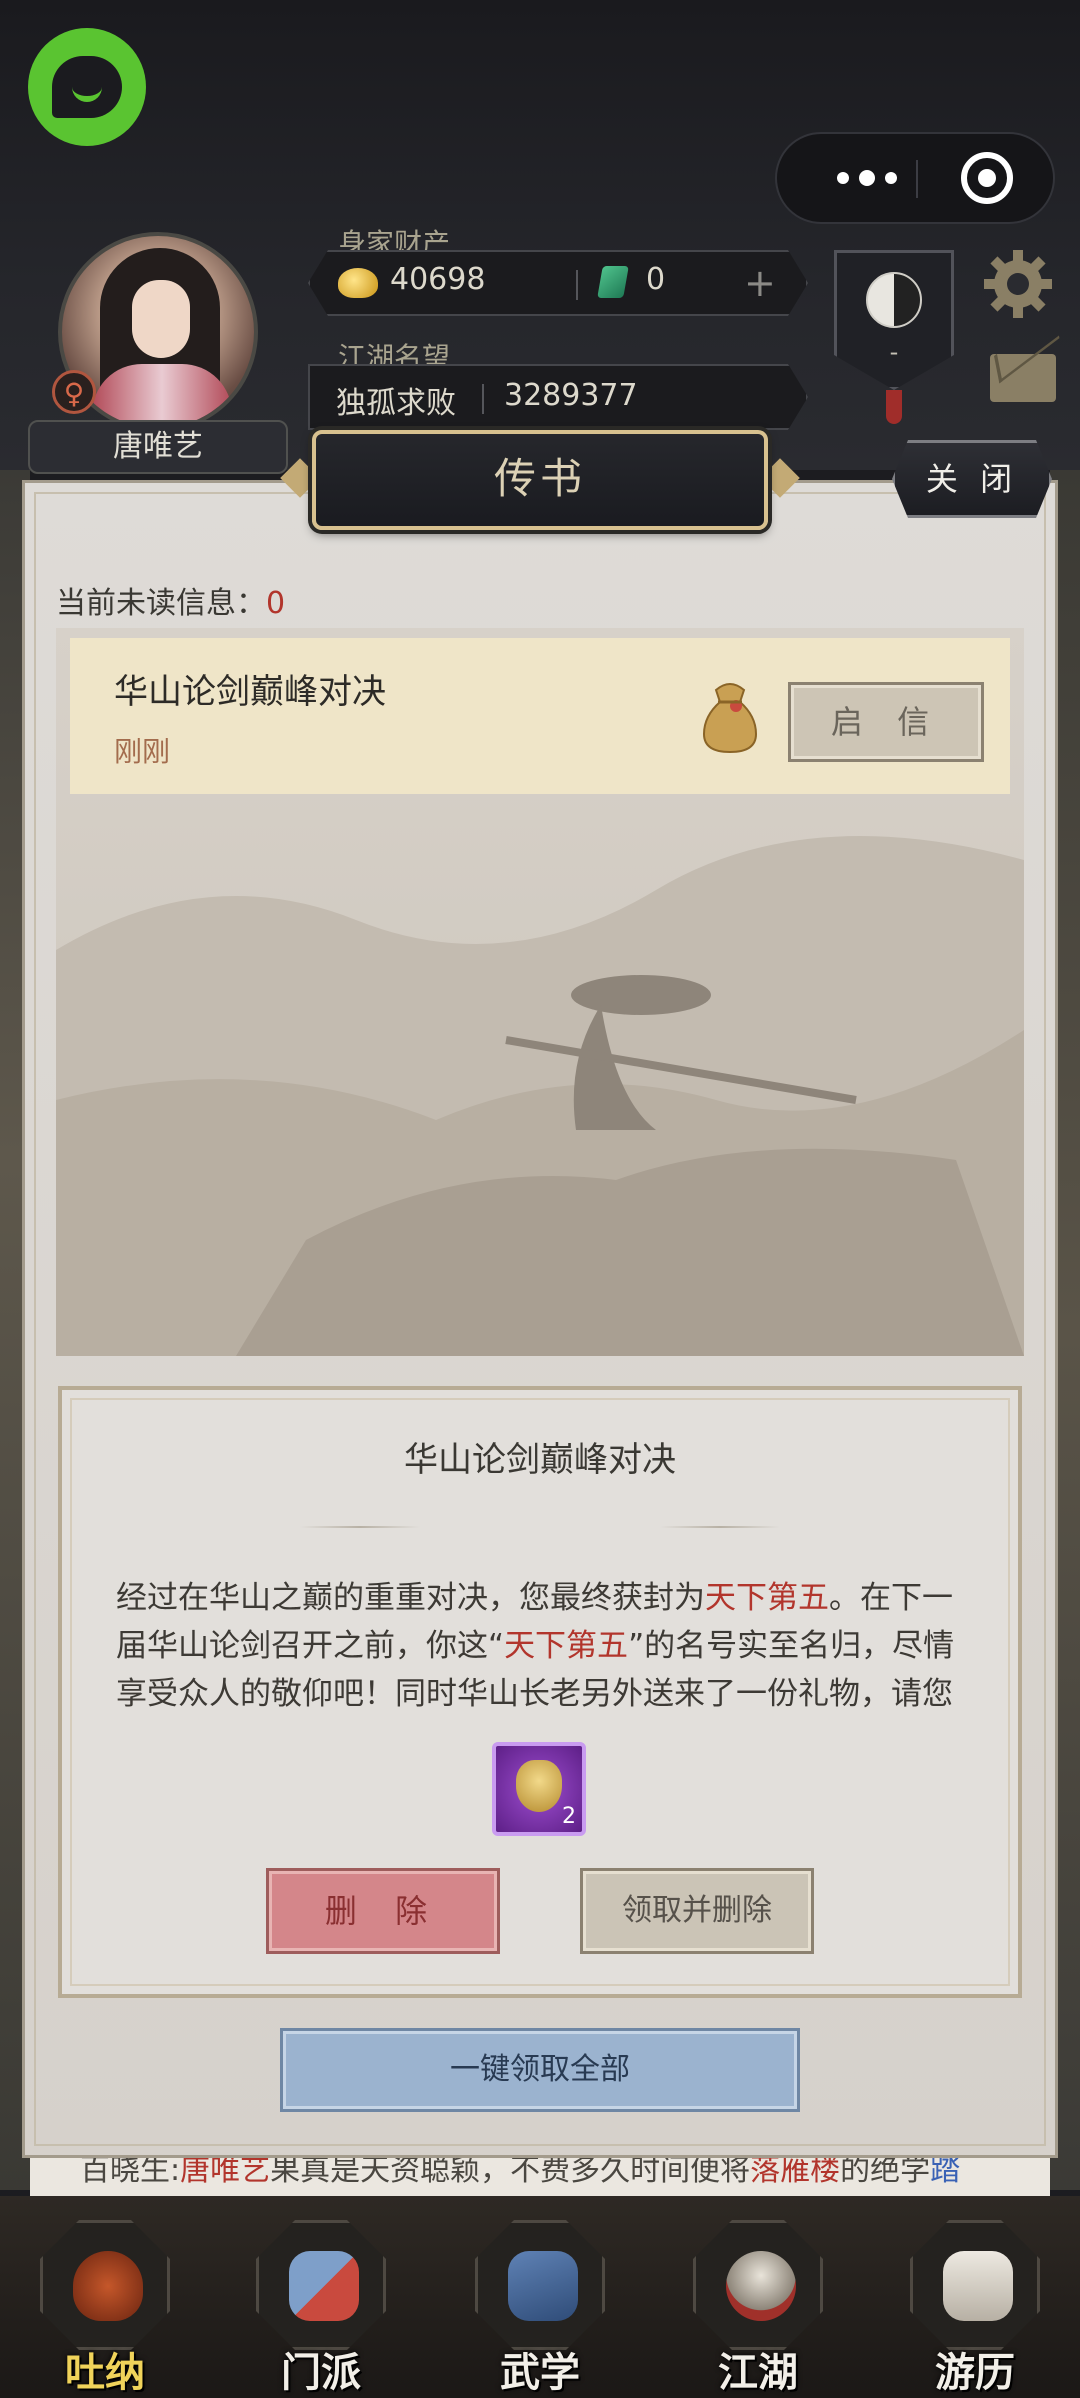 Image resolution: width=1080 pixels, height=2398 pixels. Describe the element at coordinates (760, 283) in the screenshot. I see `add-currency-button: +` at that location.